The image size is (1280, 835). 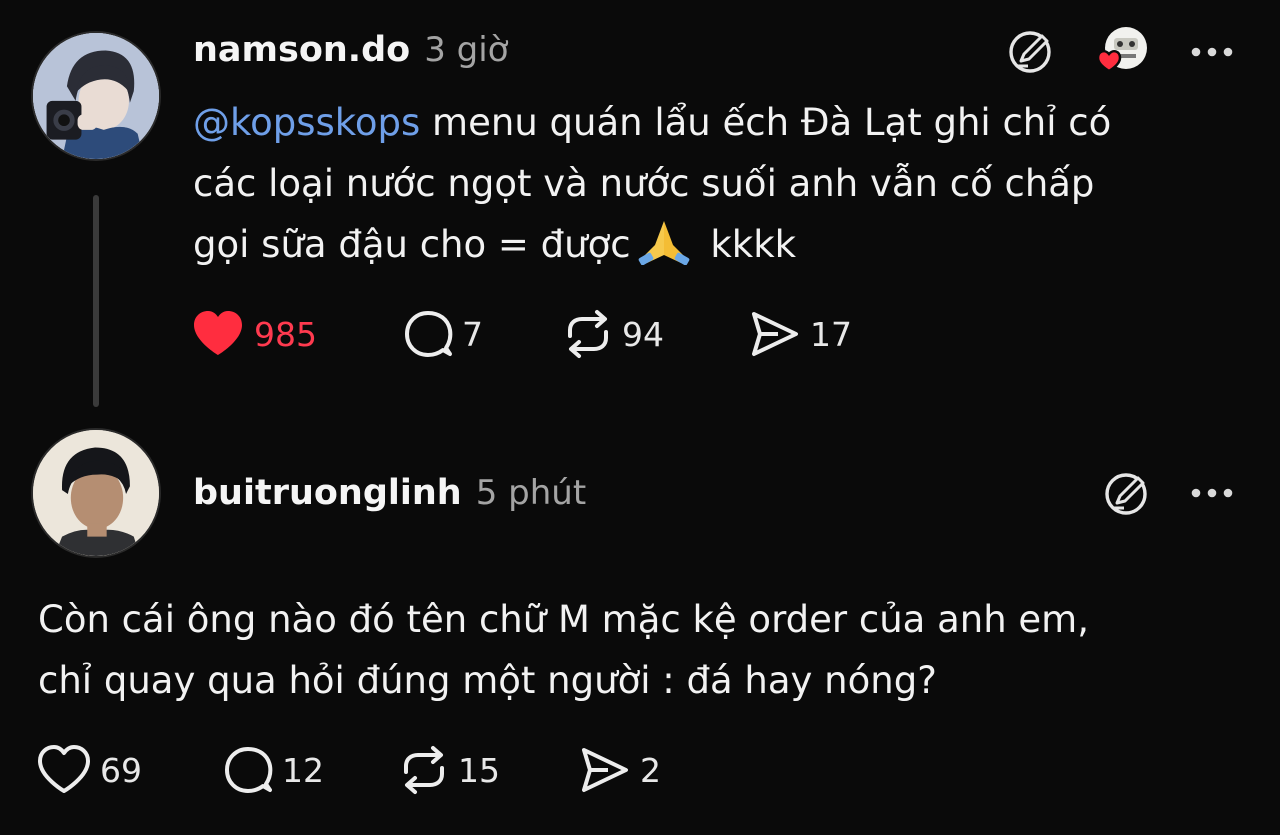 I want to click on like-count: 69, so click(x=121, y=770).